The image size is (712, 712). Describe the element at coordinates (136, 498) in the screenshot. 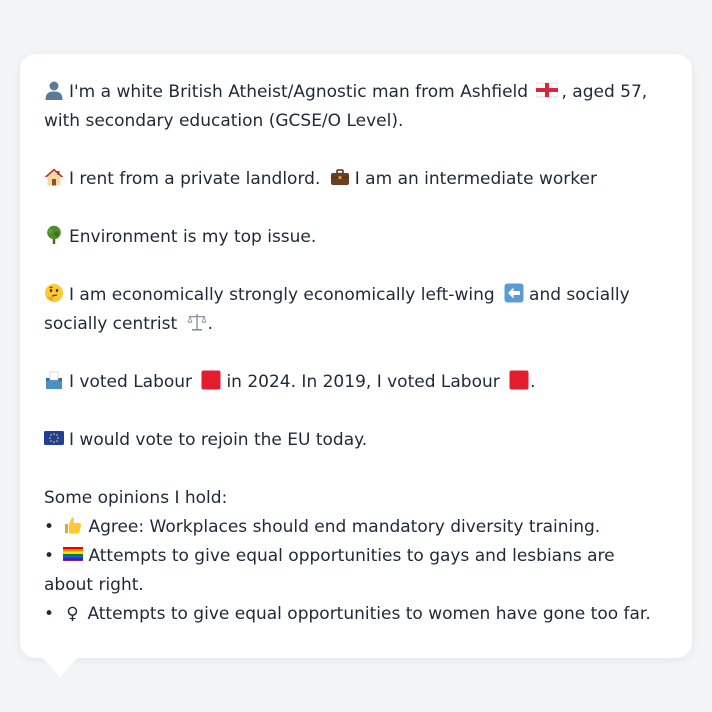

I see `opinions-heading: Some opinions I hold:` at that location.